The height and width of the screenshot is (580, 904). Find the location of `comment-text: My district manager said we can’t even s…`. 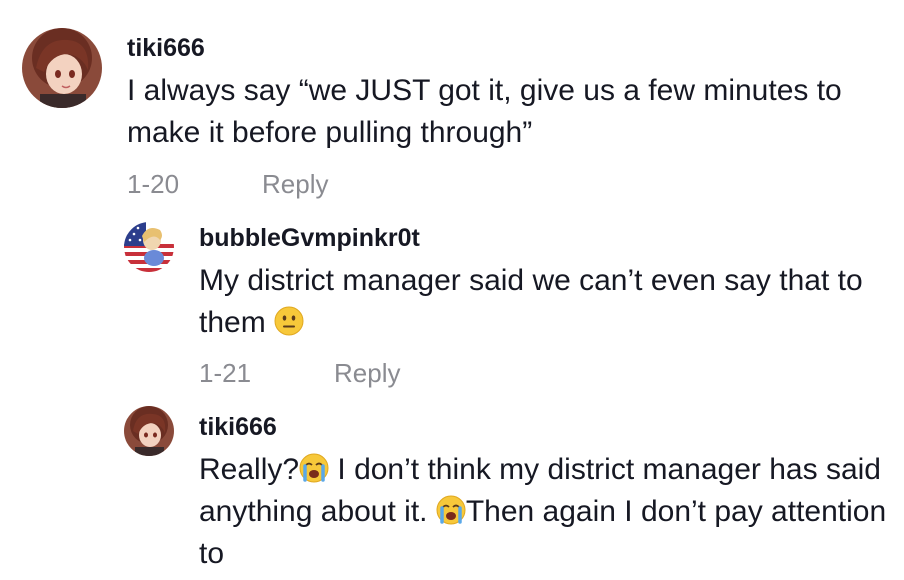

comment-text: My district manager said we can’t even s… is located at coordinates (539, 302).